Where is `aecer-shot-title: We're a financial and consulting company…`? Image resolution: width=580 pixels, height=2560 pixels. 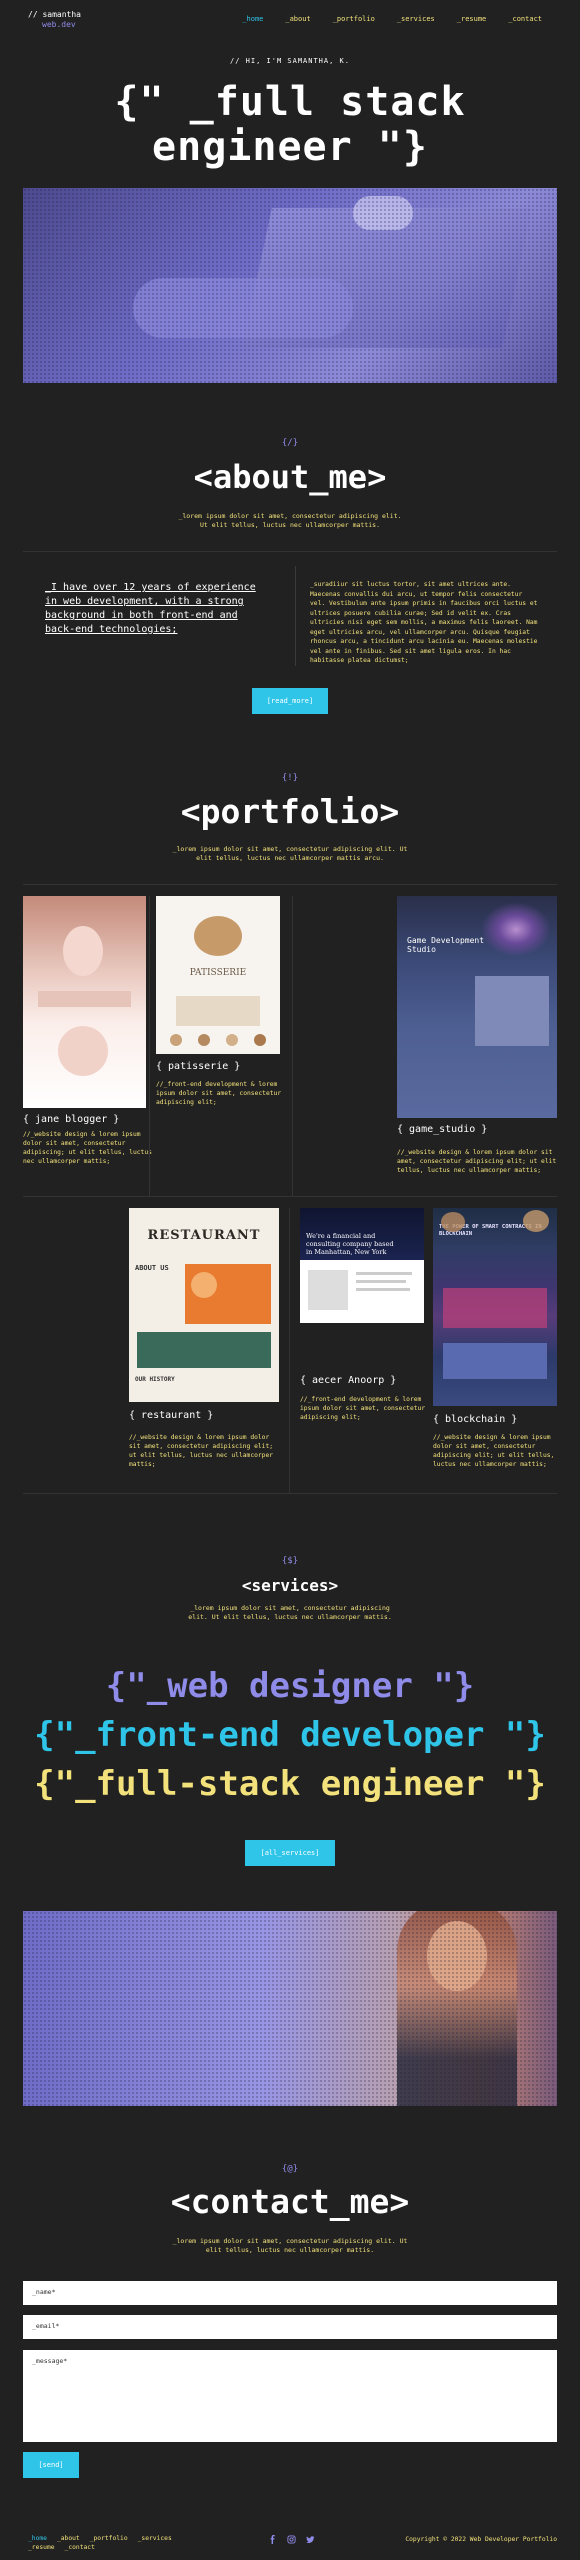 aecer-shot-title: We're a financial and consulting company… is located at coordinates (350, 1244).